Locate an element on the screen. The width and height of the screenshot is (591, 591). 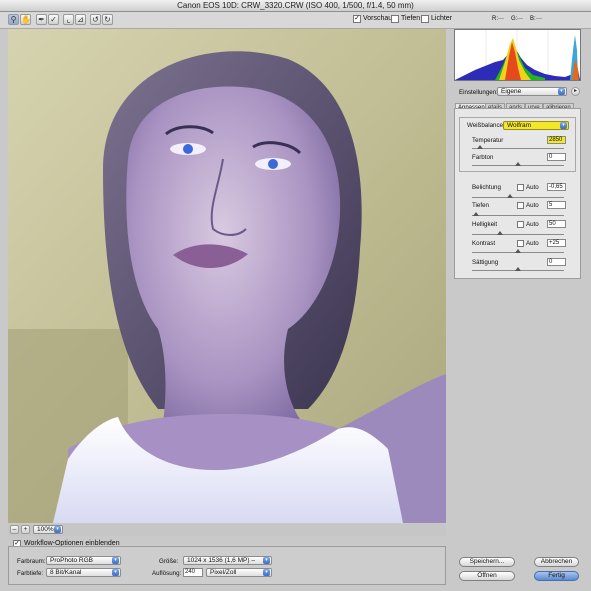
preview-label: Vorschau is located at coordinates (378, 18).